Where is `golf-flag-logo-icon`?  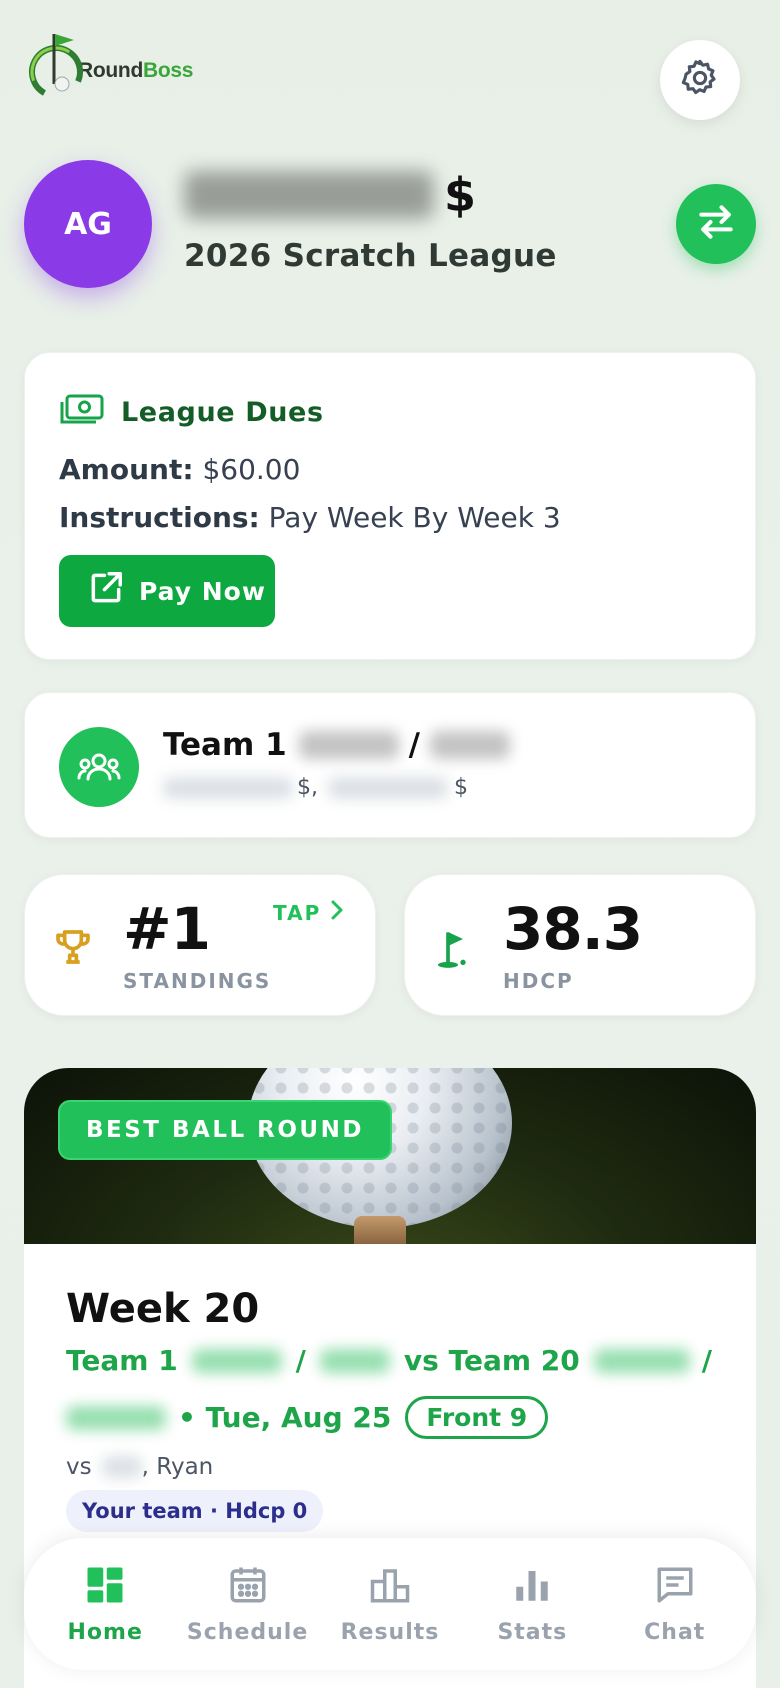 golf-flag-logo-icon is located at coordinates (57, 64).